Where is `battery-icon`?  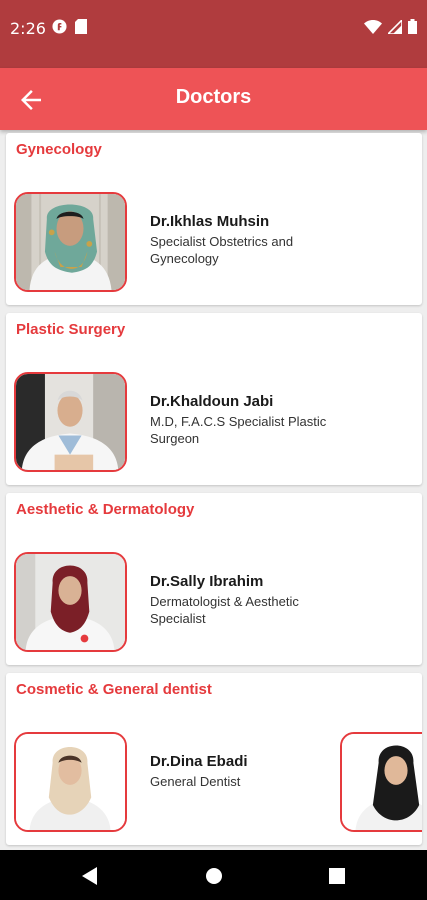 battery-icon is located at coordinates (412, 26).